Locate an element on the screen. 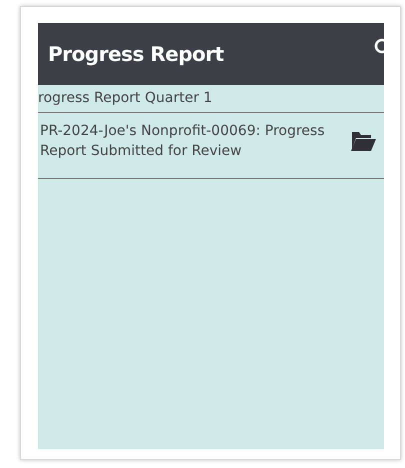 The height and width of the screenshot is (468, 405). group-label: rogress Report Quarter 1 is located at coordinates (211, 99).